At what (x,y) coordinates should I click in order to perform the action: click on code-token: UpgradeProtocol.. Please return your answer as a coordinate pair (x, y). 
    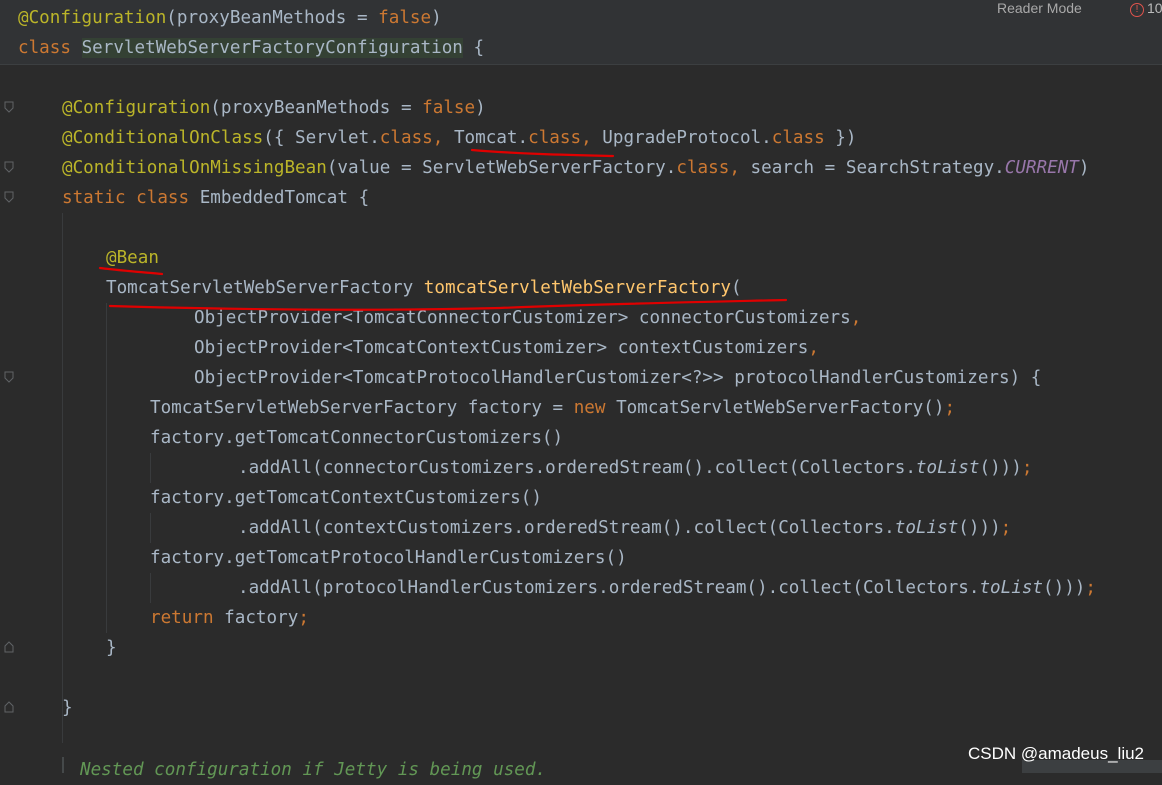
    Looking at the image, I should click on (687, 138).